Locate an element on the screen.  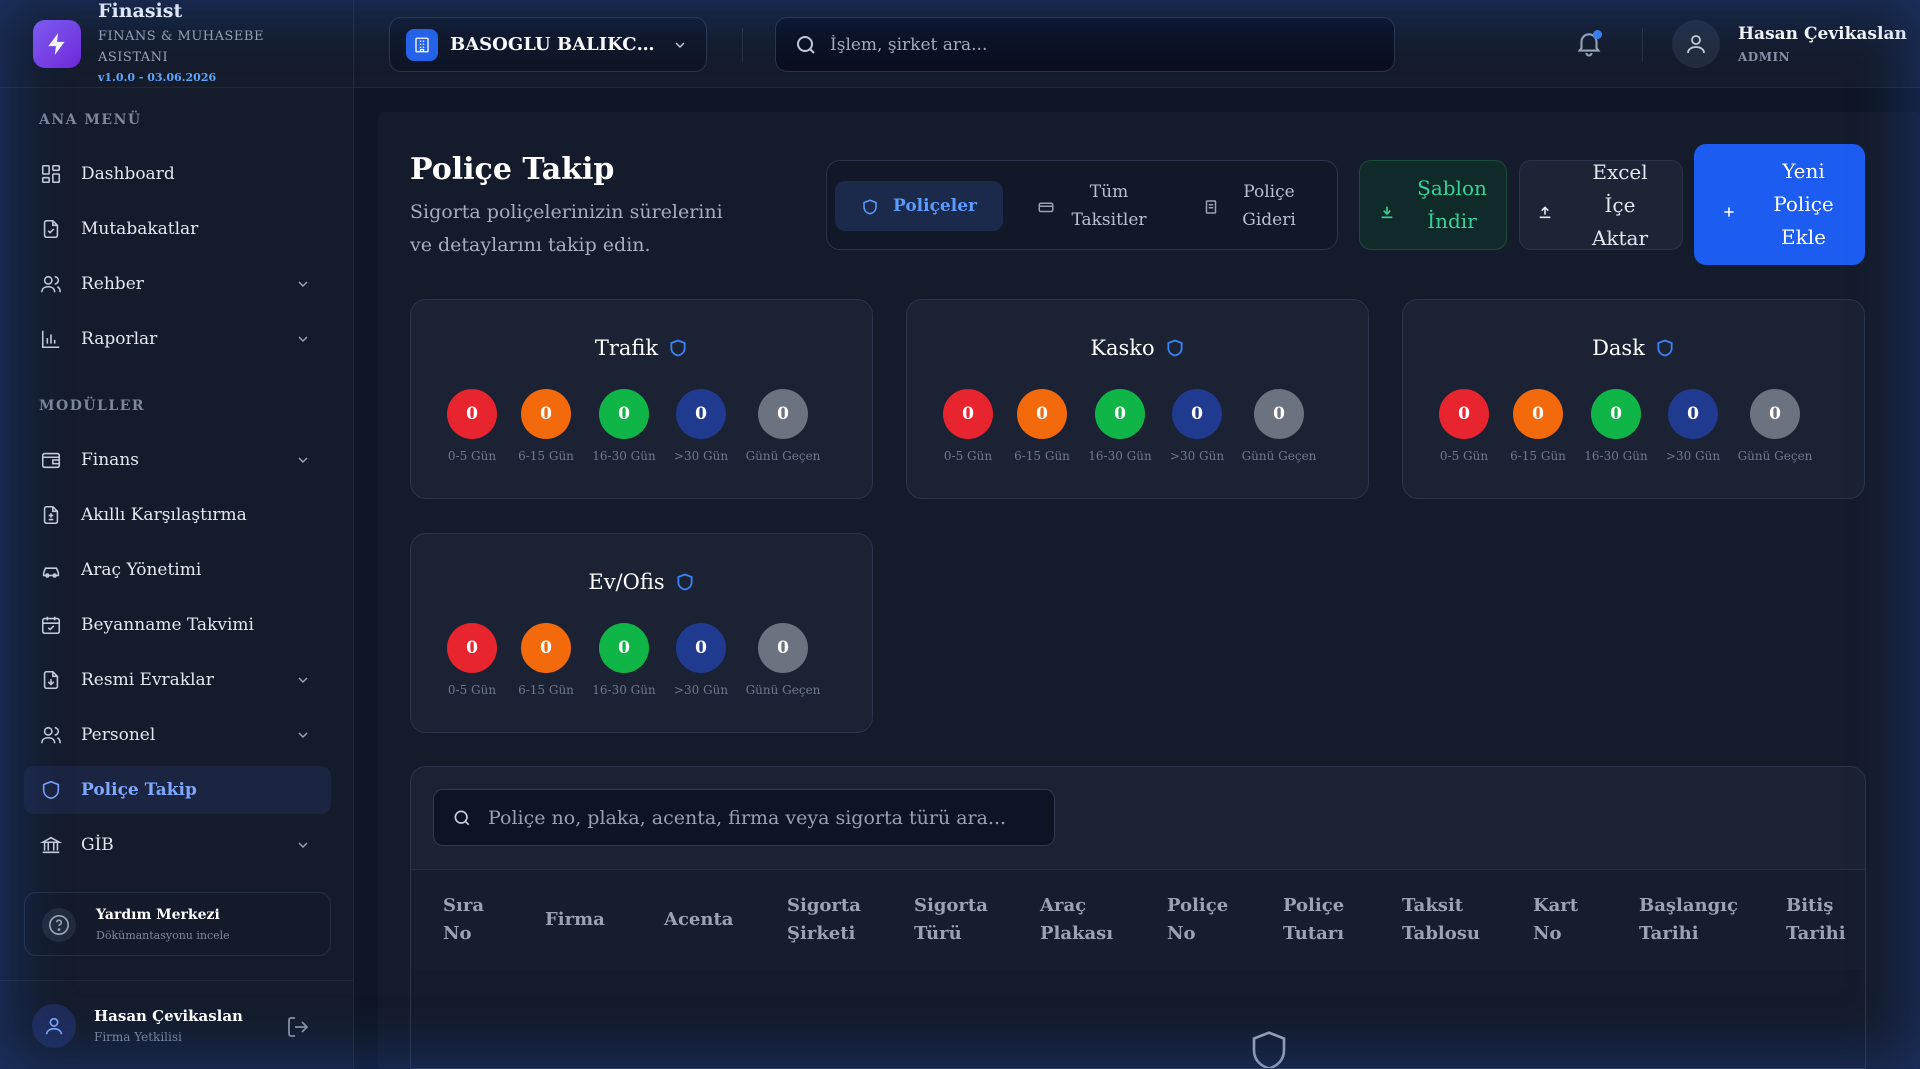
file-download-icon is located at coordinates (51, 680).